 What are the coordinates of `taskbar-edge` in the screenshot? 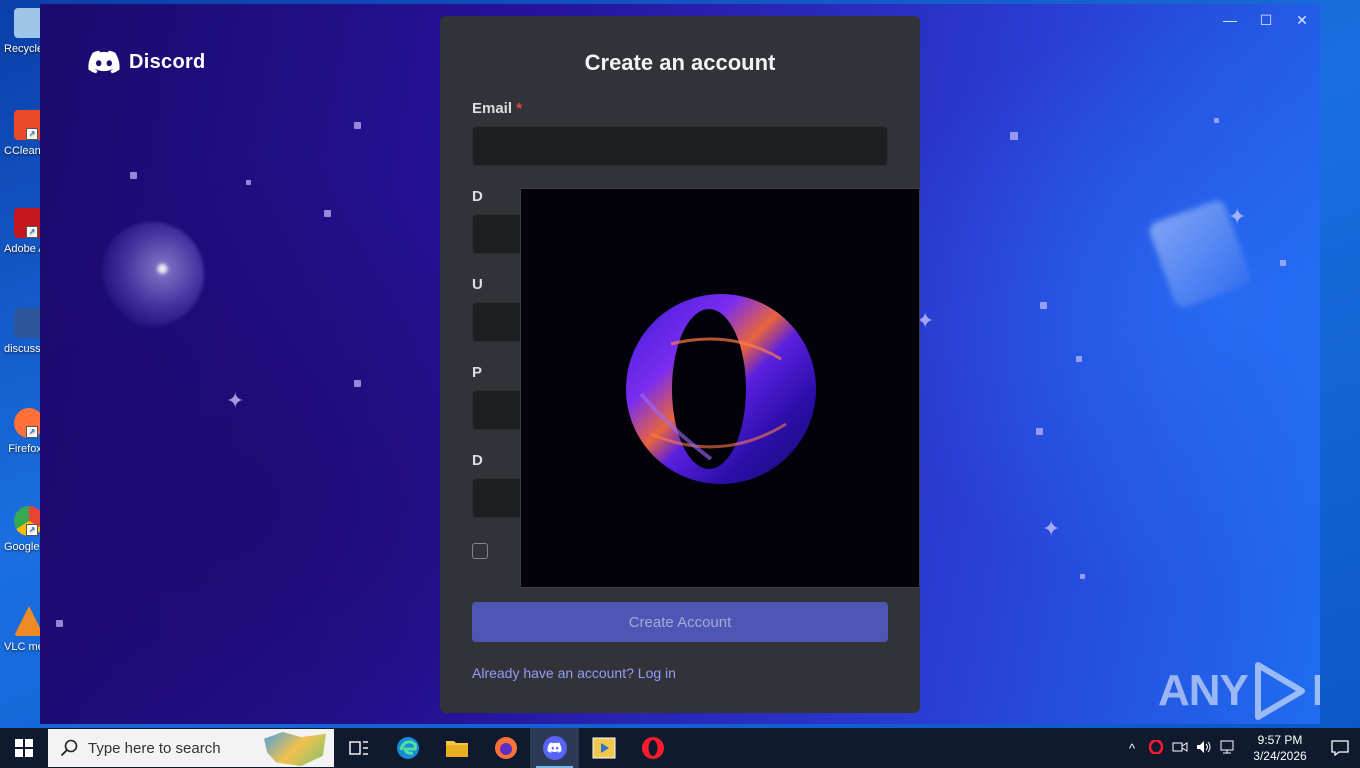 It's located at (407, 748).